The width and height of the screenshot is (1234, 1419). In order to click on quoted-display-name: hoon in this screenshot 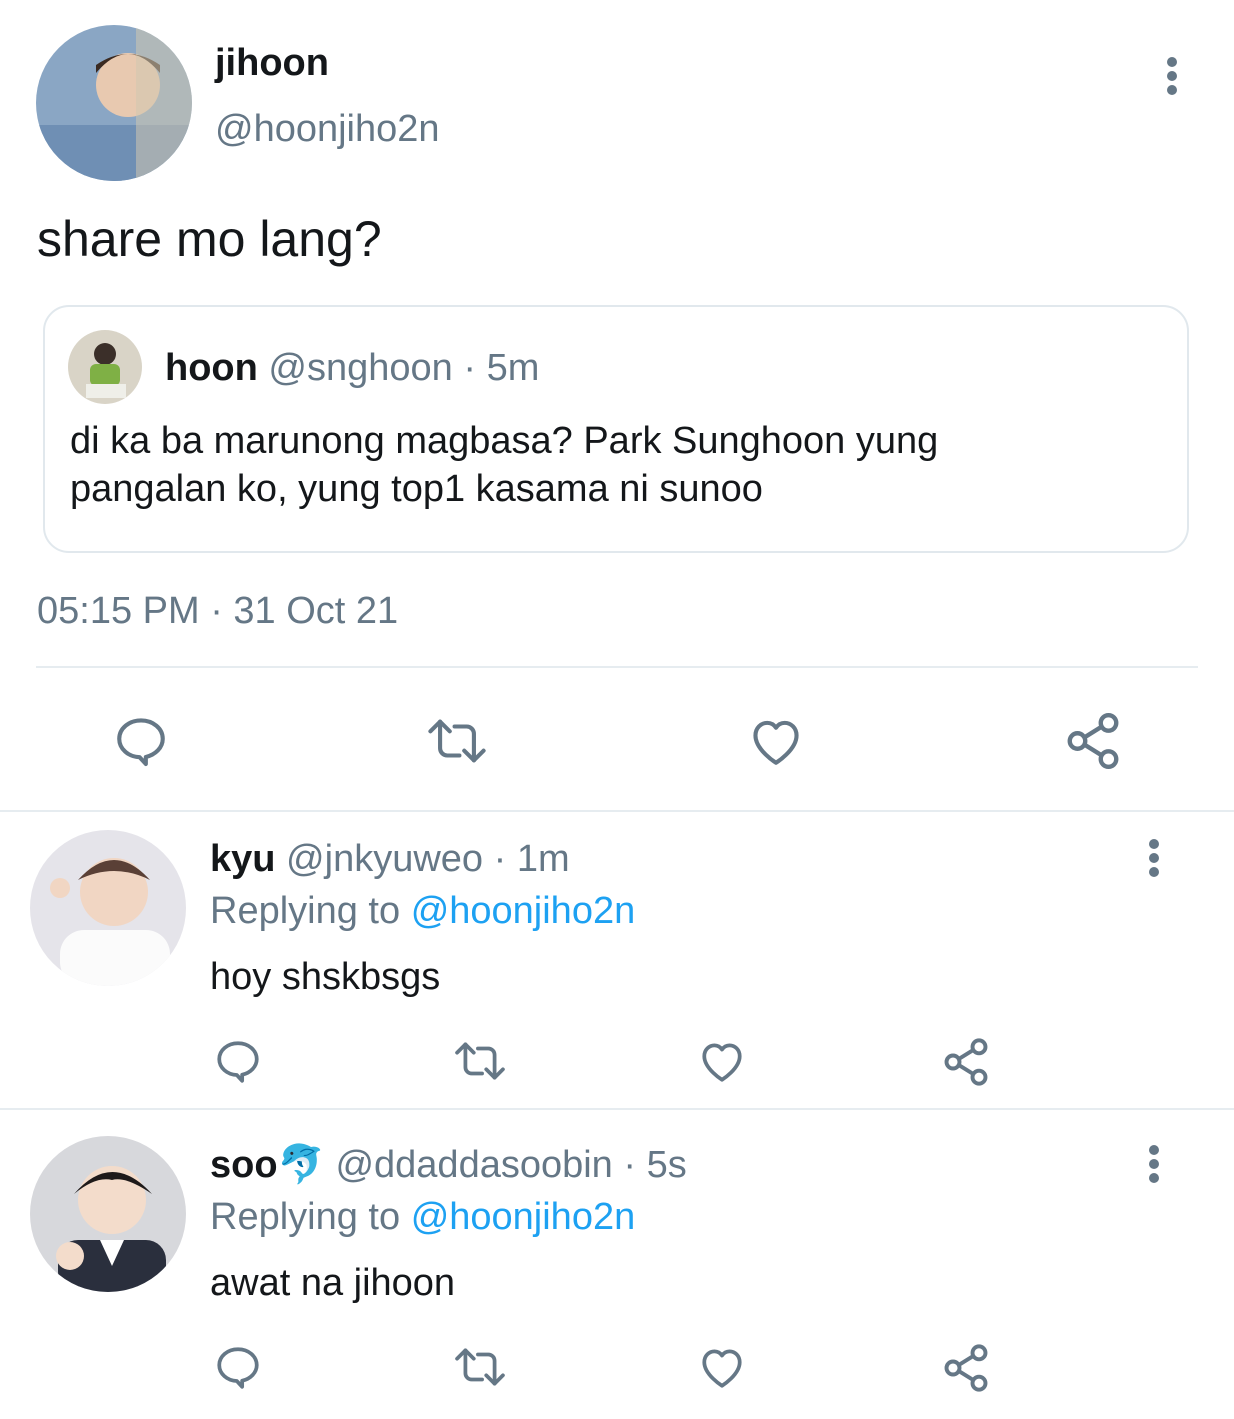, I will do `click(211, 368)`.